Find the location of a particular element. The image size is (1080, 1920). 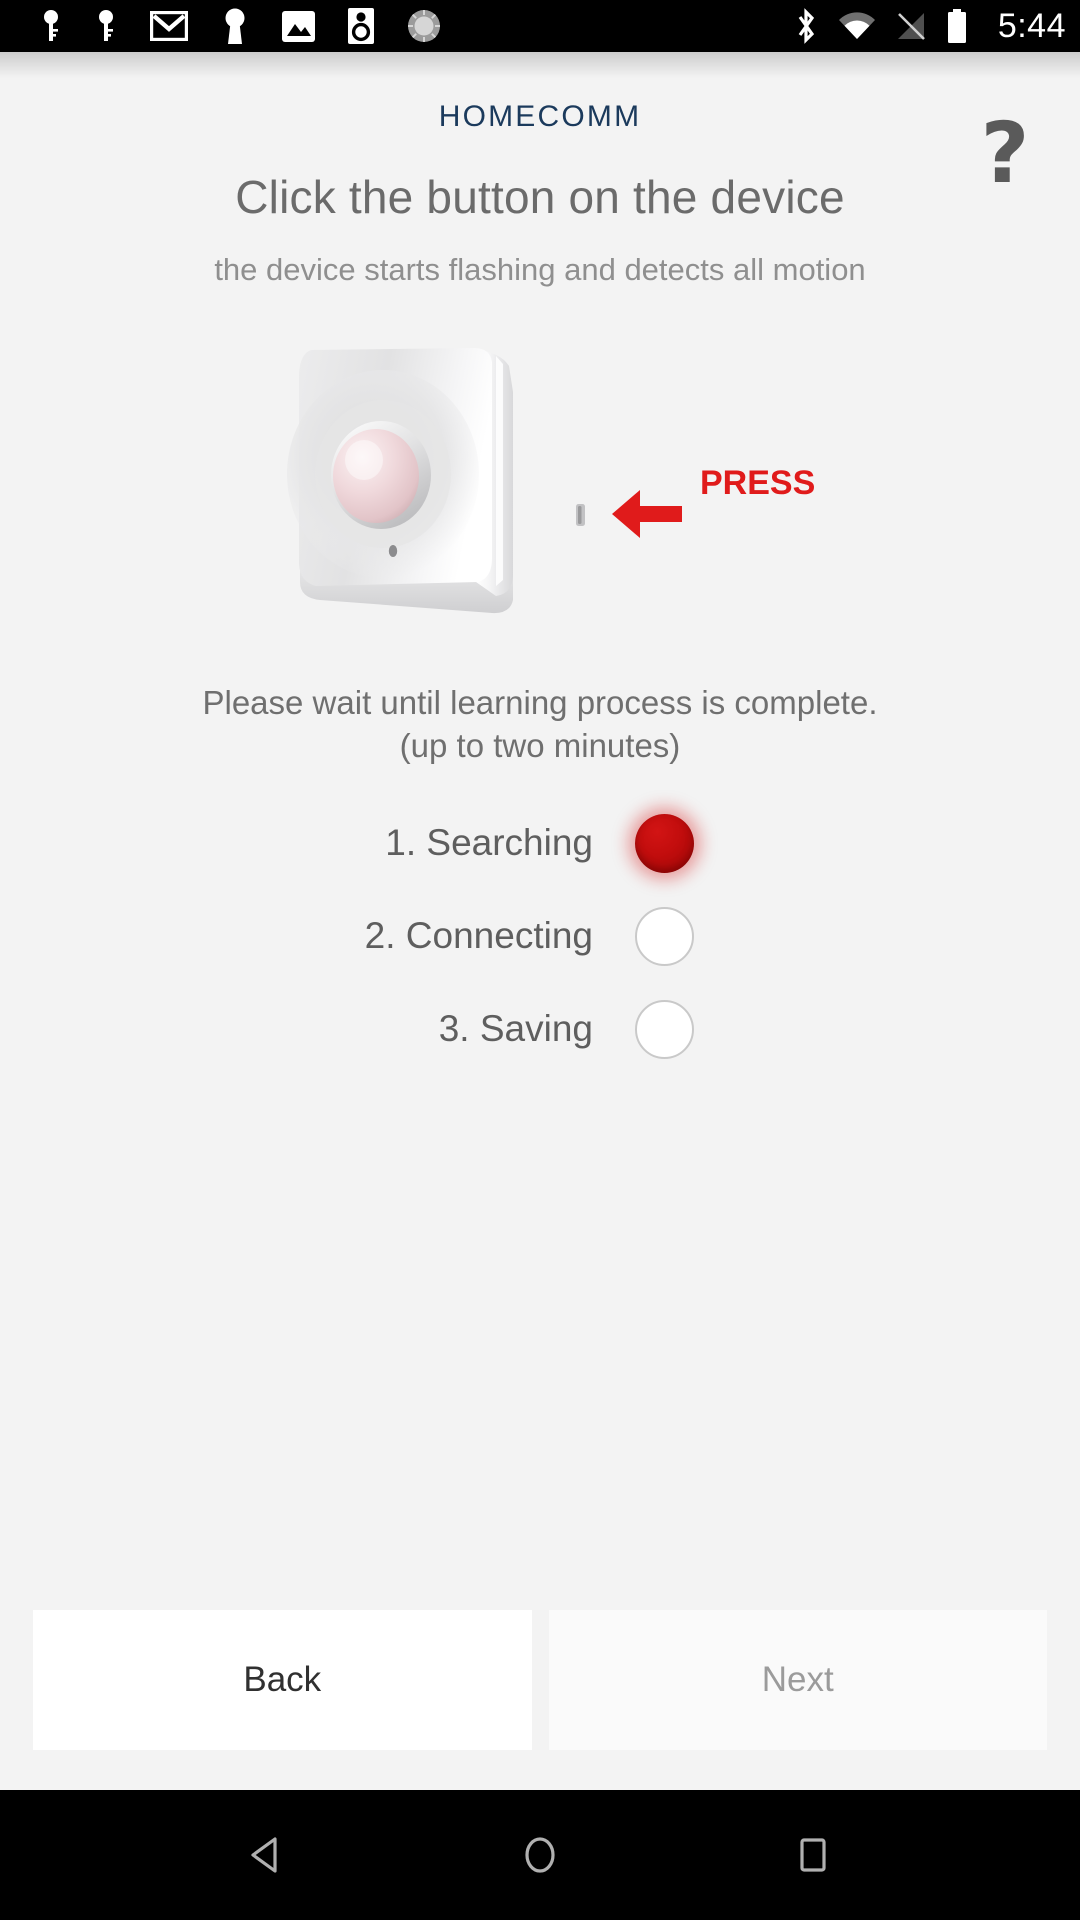

step-label-searching: 1. Searching is located at coordinates (489, 843).